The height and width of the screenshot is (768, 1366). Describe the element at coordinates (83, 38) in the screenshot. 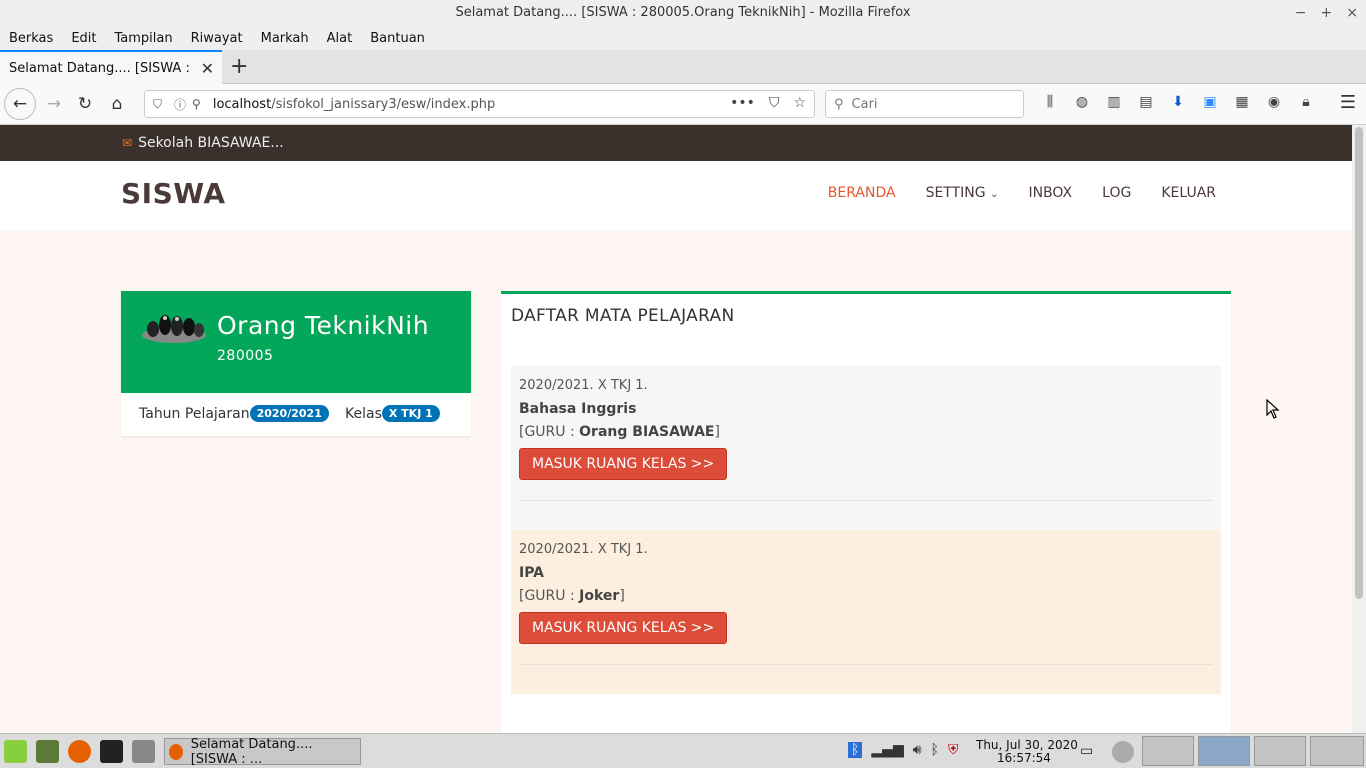

I see `menu-edit: Edit` at that location.